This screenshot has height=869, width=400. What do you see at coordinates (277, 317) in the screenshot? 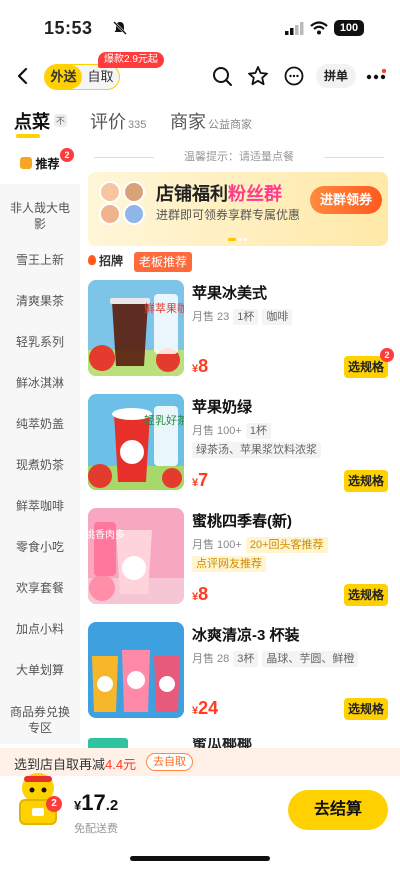
I see `product-chip: 咖啡` at bounding box center [277, 317].